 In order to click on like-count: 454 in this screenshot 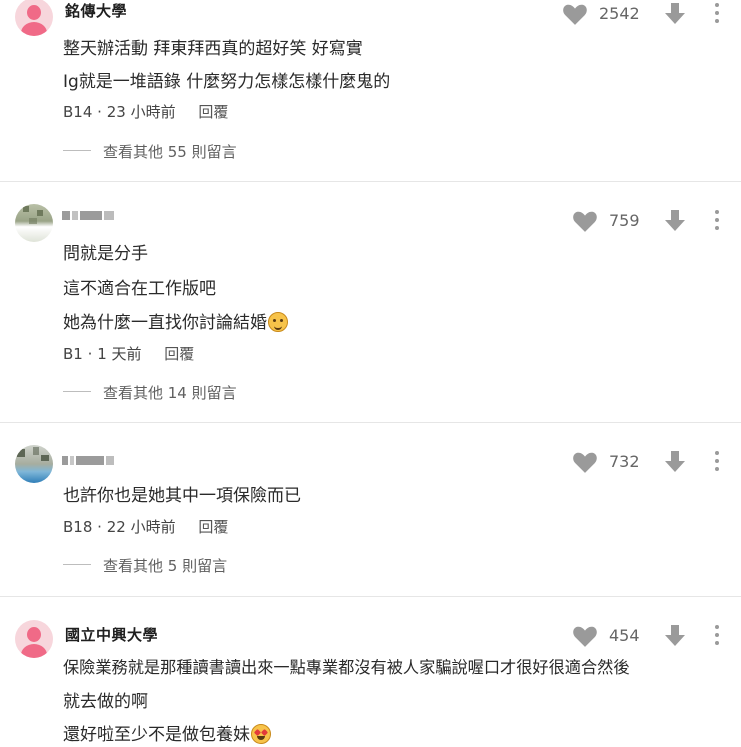, I will do `click(624, 635)`.